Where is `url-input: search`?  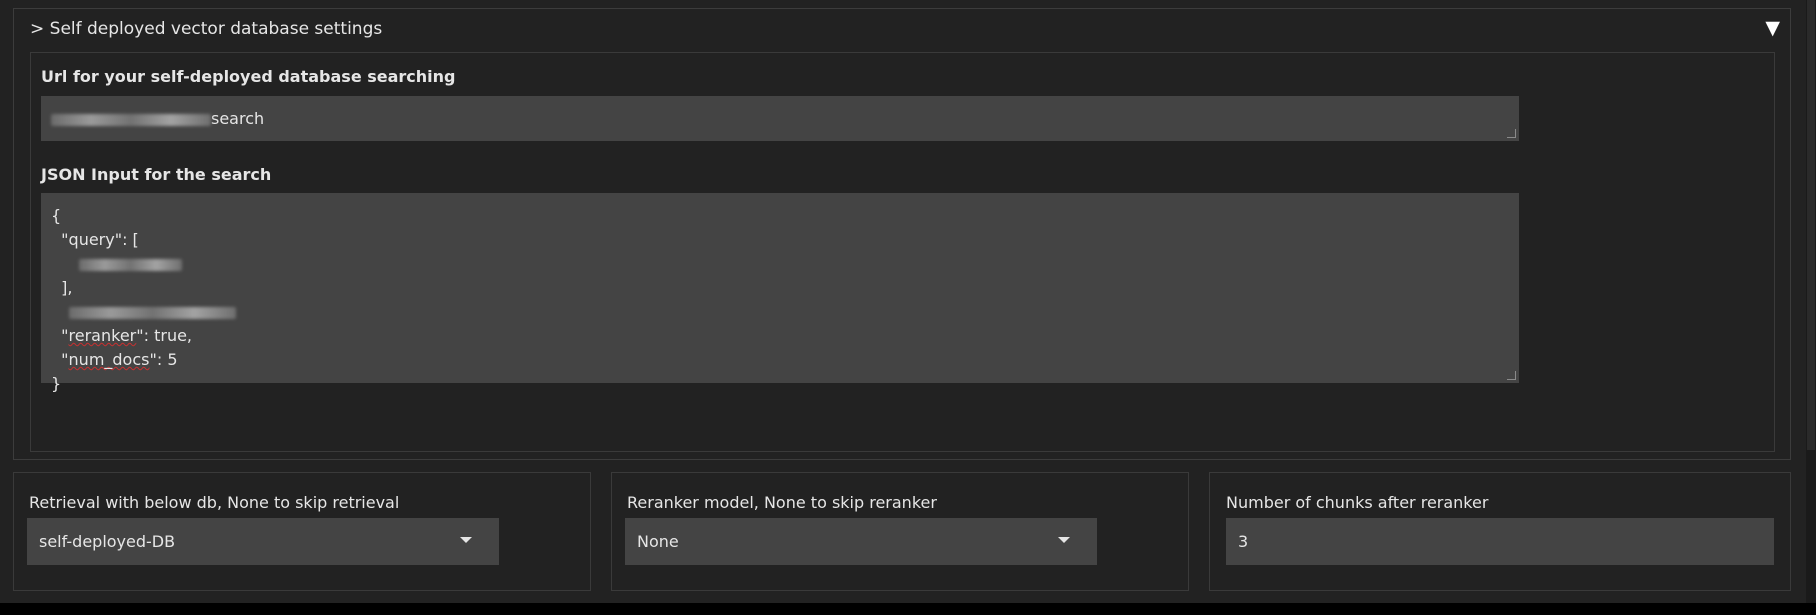 url-input: search is located at coordinates (780, 118).